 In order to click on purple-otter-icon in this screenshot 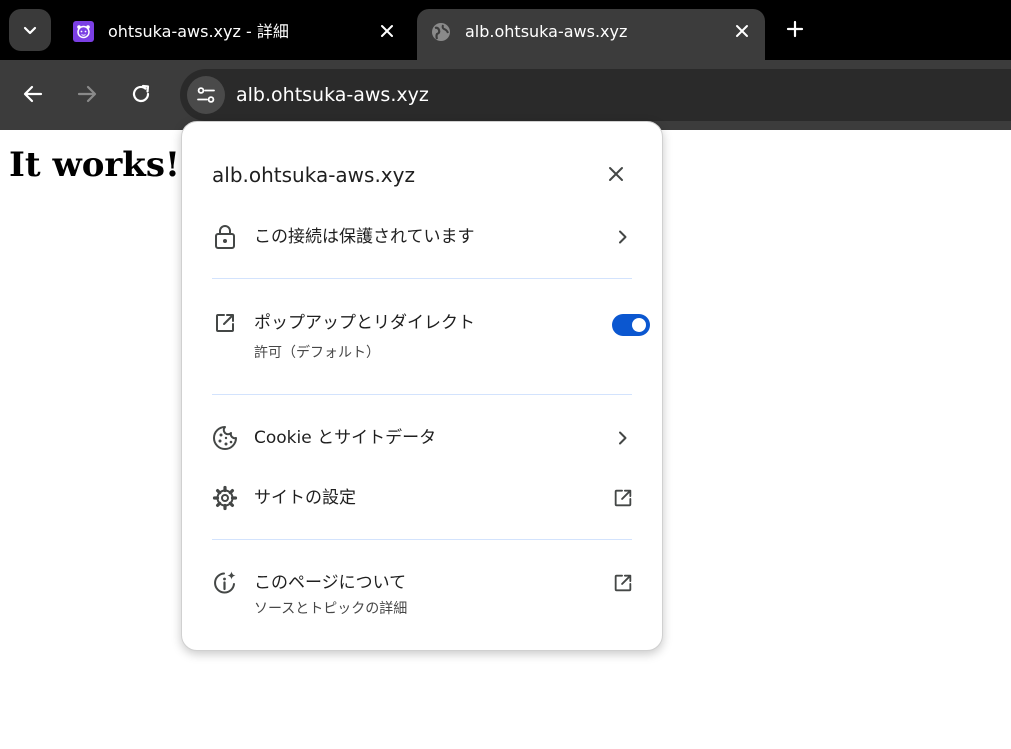, I will do `click(83, 31)`.